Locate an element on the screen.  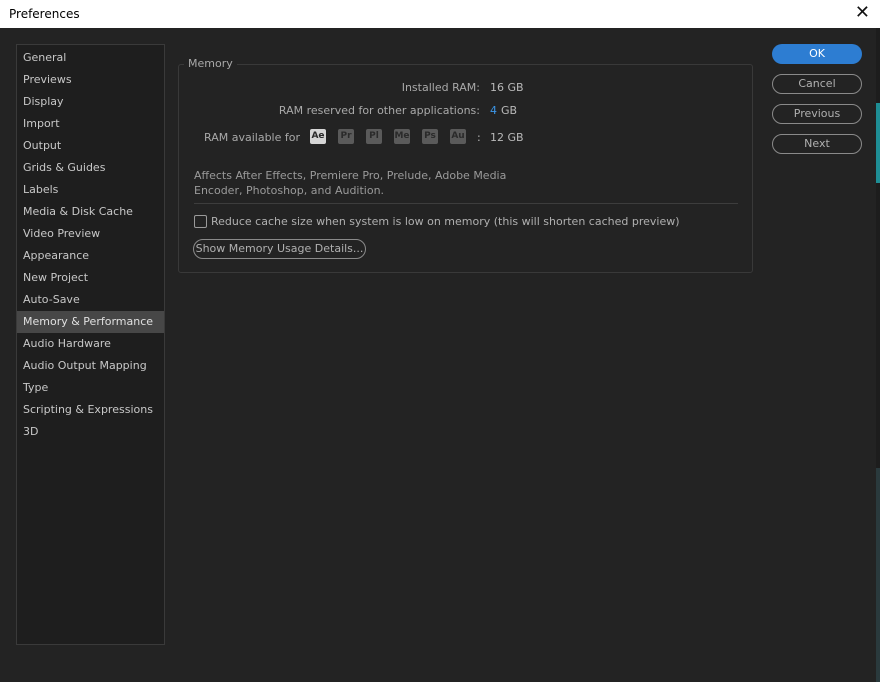
sidebar-item-type: Type is located at coordinates (90, 388).